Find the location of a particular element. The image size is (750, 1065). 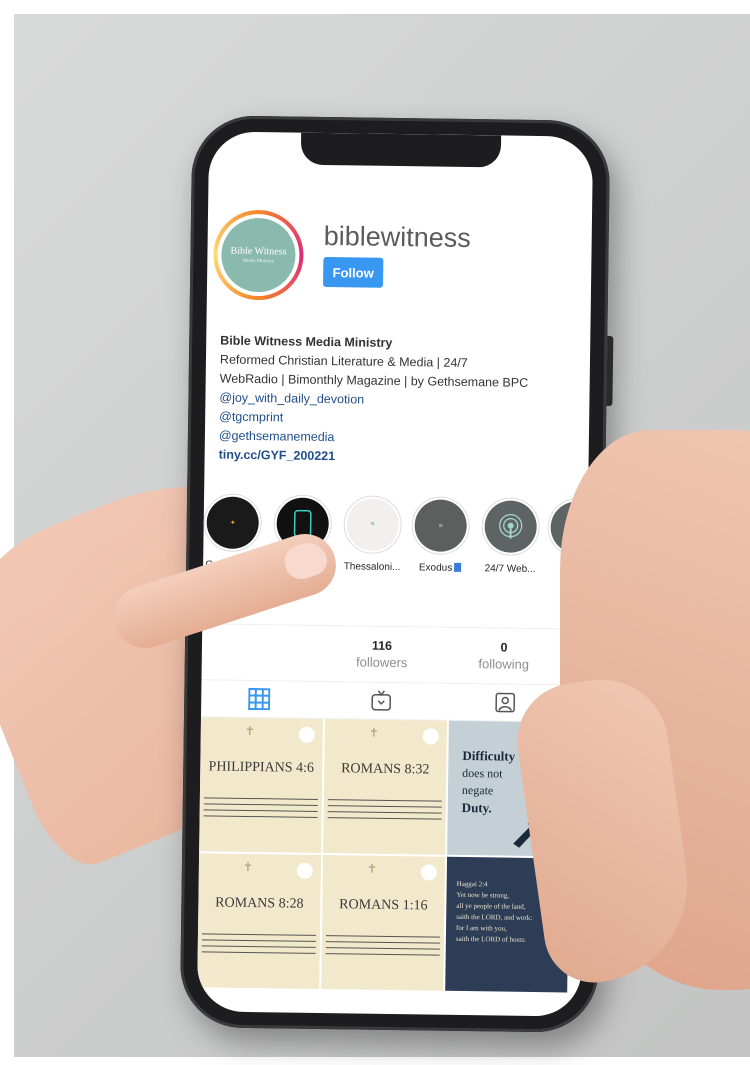

follow-button: Follow is located at coordinates (353, 272).